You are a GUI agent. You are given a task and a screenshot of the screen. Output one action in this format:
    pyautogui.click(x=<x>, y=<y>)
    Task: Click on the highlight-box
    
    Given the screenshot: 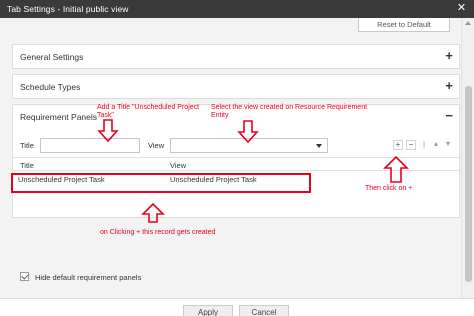 What is the action you would take?
    pyautogui.click(x=161, y=183)
    